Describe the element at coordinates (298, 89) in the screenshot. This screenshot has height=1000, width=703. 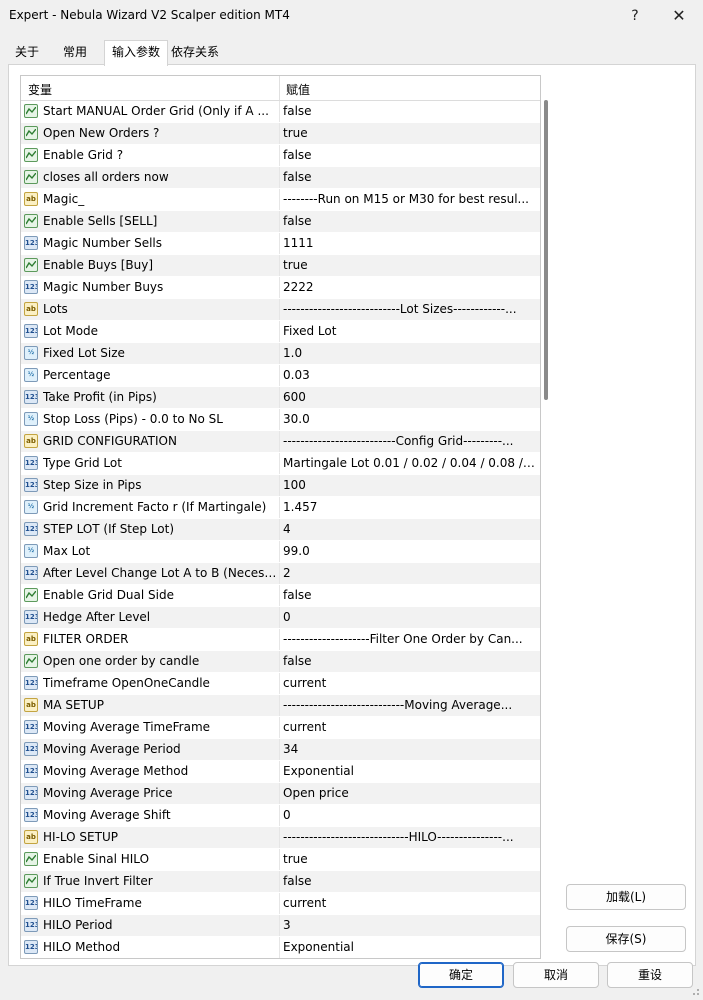
I see `column-header-value: 赋值` at that location.